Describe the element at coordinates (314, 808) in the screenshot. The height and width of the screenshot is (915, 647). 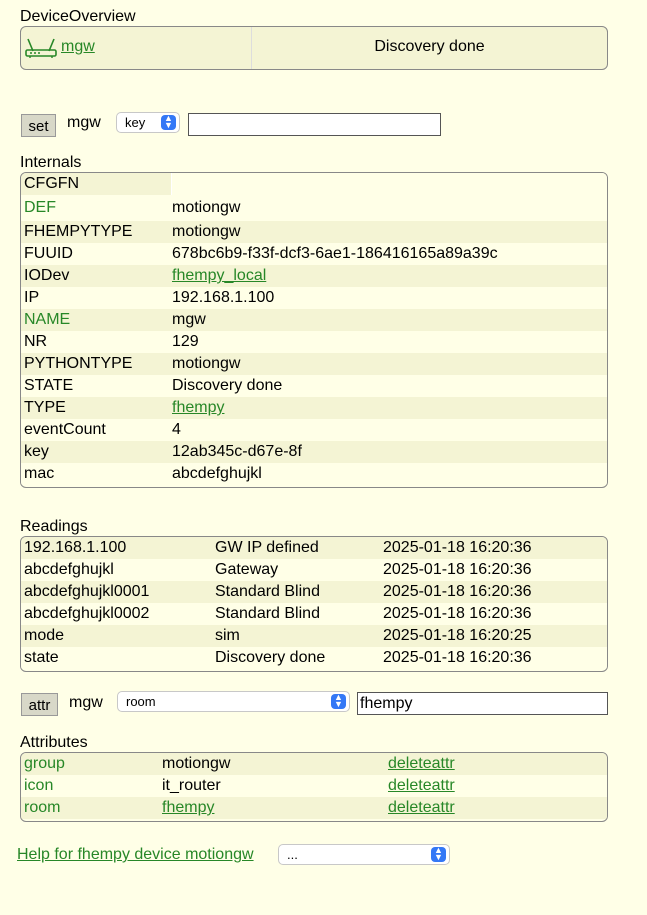
I see `table-row: room fhempy deleteattr` at that location.